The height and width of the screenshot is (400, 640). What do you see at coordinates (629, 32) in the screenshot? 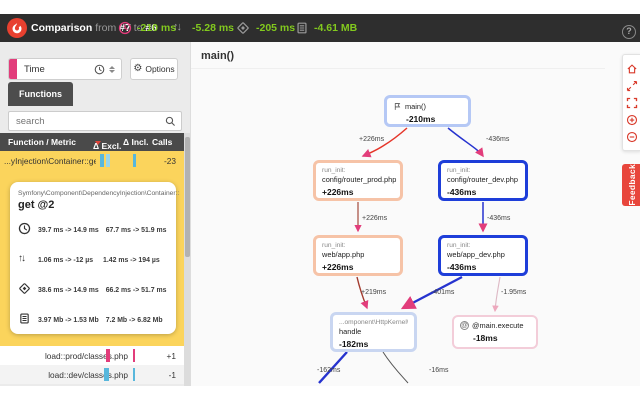
I see `help-icon: ?` at bounding box center [629, 32].